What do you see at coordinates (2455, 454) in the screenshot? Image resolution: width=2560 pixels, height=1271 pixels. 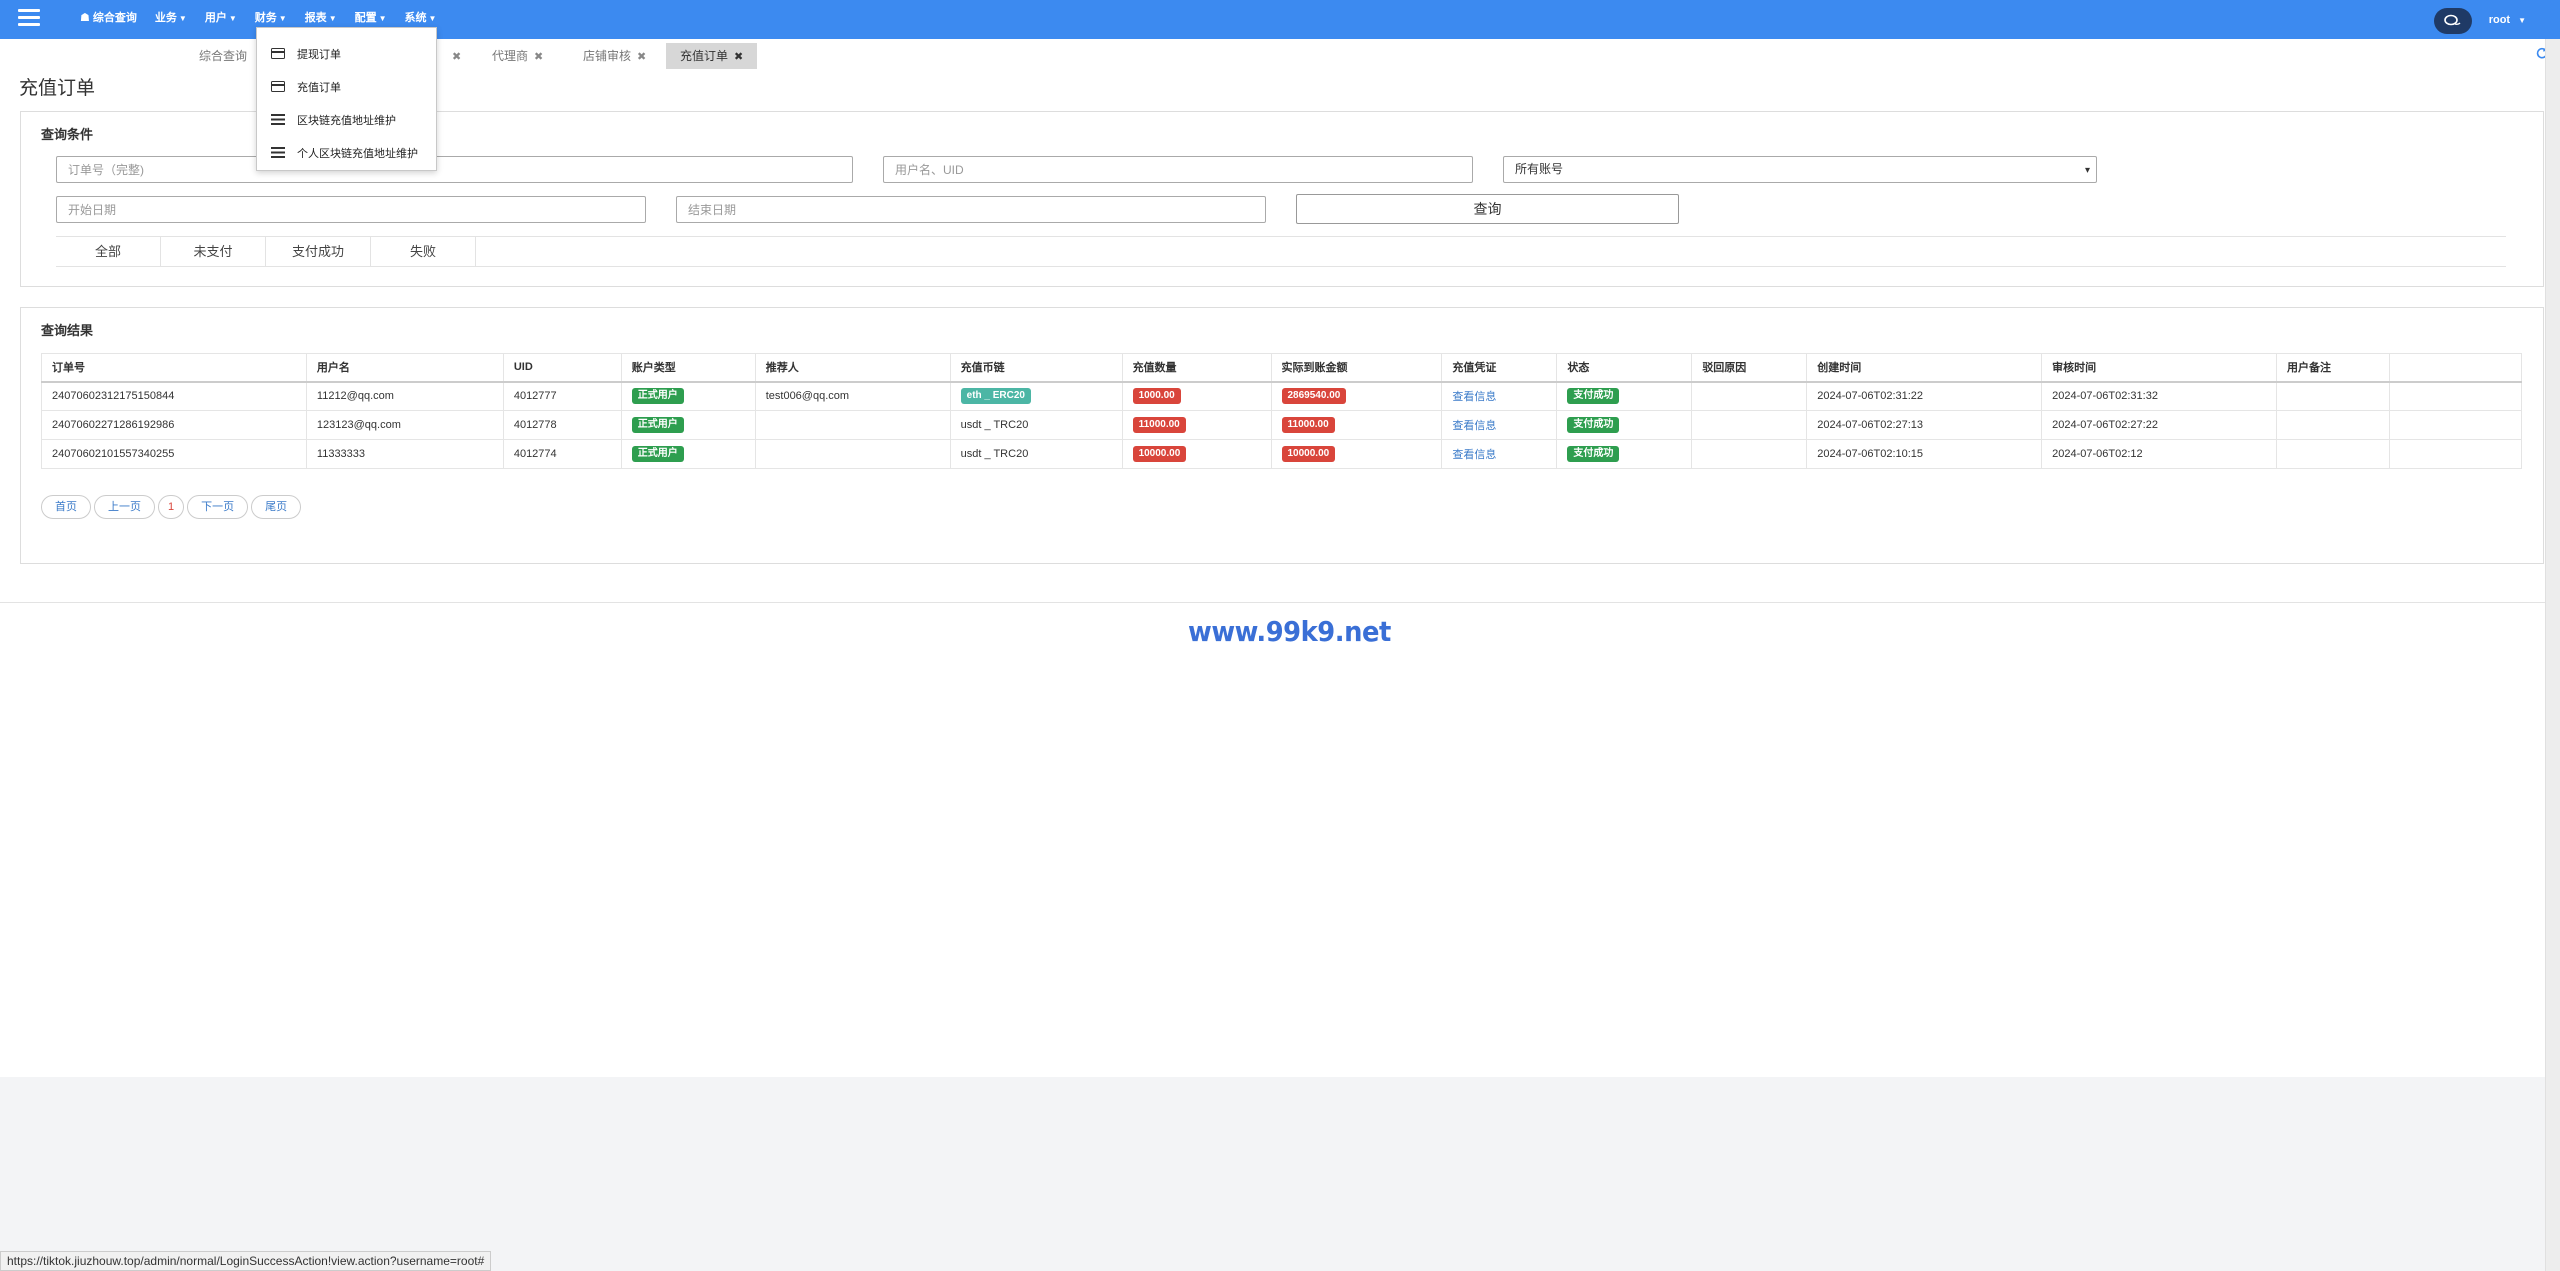 I see `action-cell` at bounding box center [2455, 454].